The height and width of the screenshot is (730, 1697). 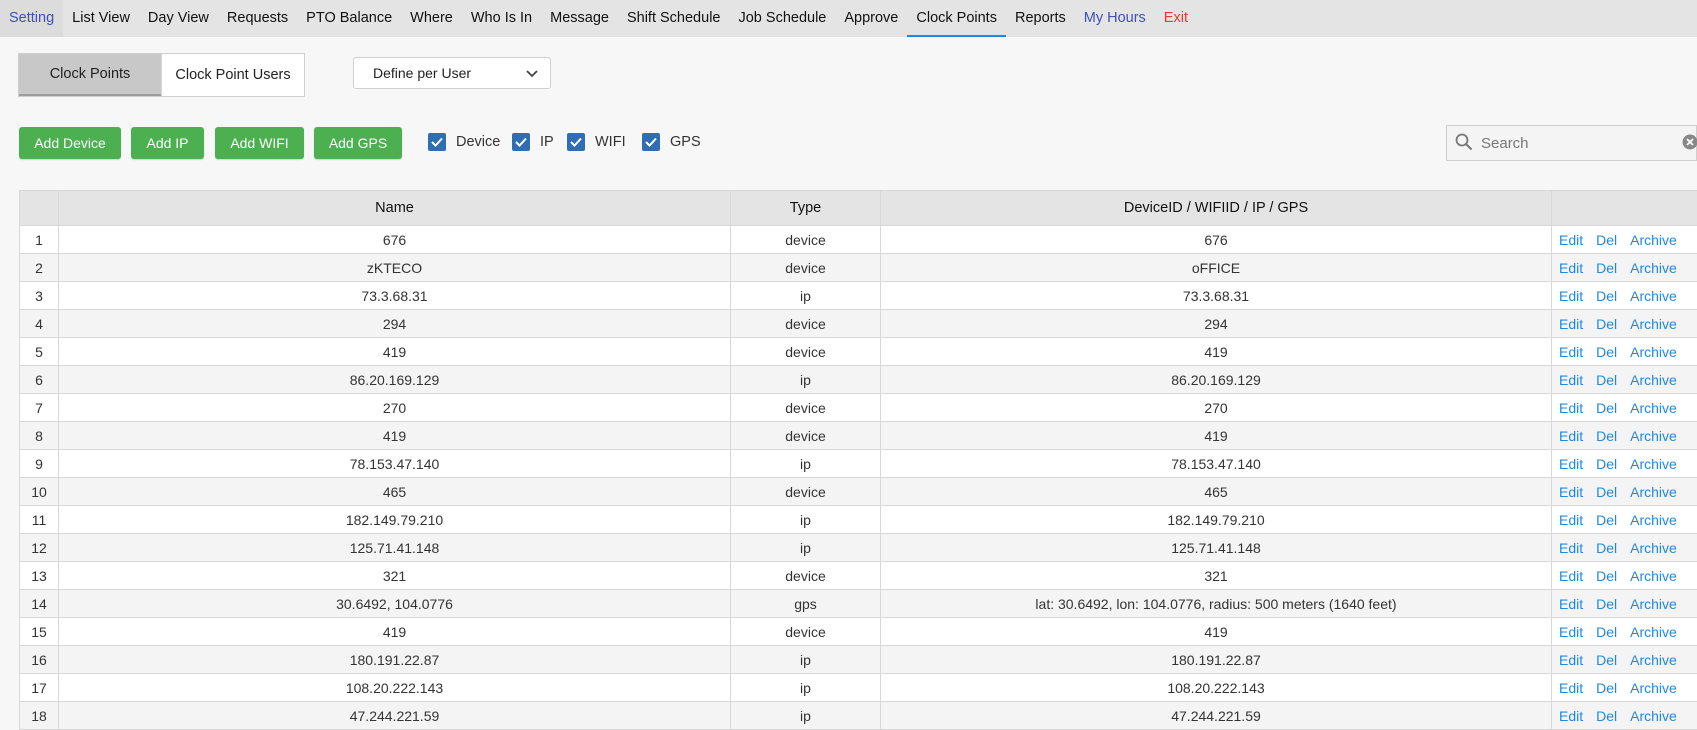 What do you see at coordinates (39, 604) in the screenshot?
I see `row-number-cell: 14` at bounding box center [39, 604].